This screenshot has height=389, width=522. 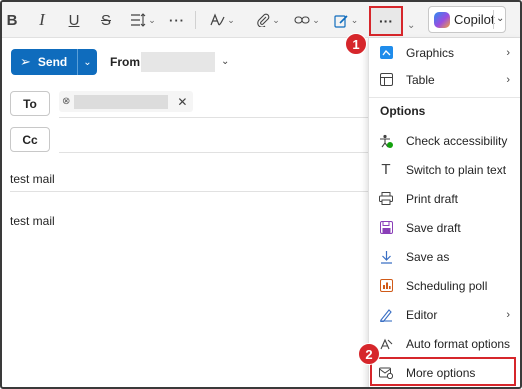 What do you see at coordinates (369, 354) in the screenshot?
I see `step-badge-2: 2` at bounding box center [369, 354].